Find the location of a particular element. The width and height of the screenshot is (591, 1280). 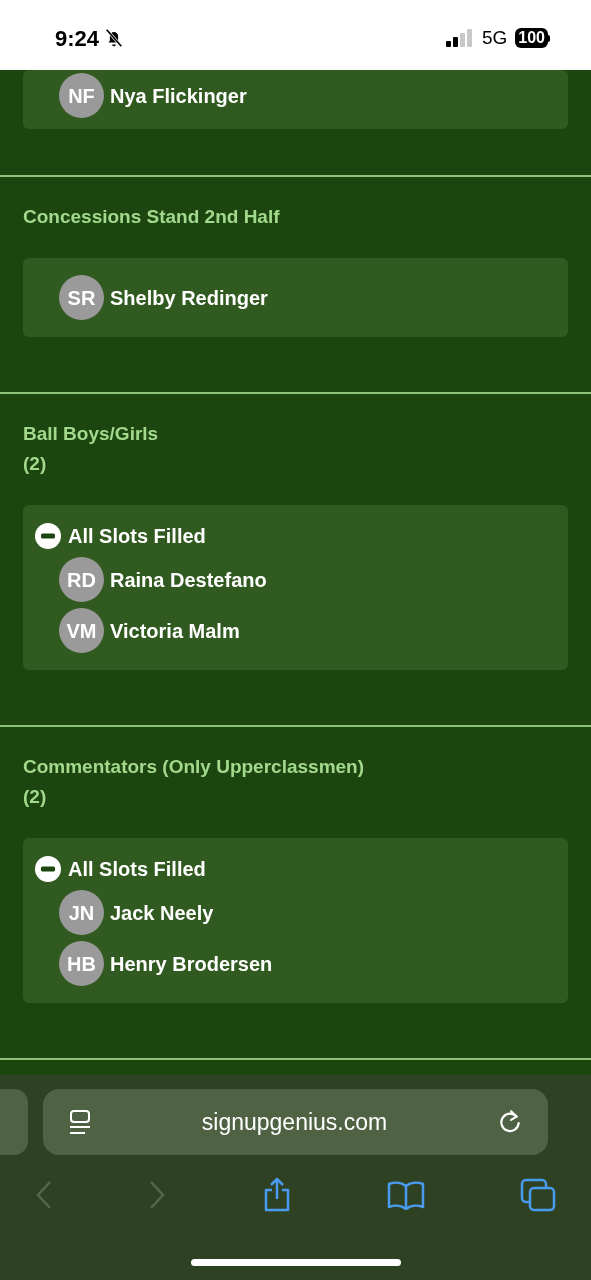

avatar: VM is located at coordinates (81, 630).